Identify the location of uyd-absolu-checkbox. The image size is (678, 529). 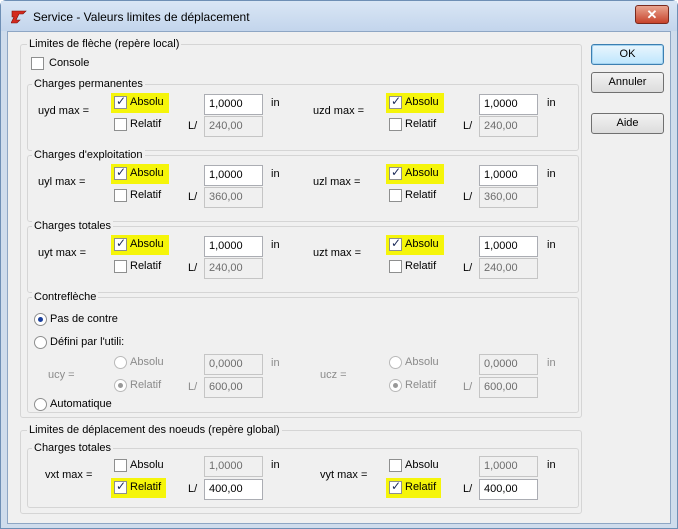
(120, 101).